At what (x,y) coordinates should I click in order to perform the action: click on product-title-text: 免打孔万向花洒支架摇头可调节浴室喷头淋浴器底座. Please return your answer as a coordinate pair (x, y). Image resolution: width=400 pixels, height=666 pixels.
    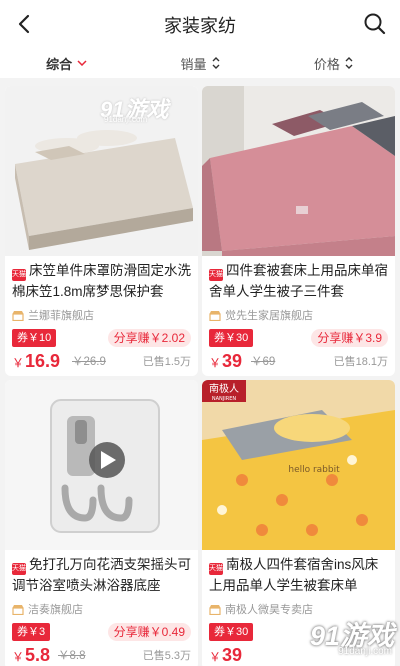
    Looking at the image, I should click on (101, 575).